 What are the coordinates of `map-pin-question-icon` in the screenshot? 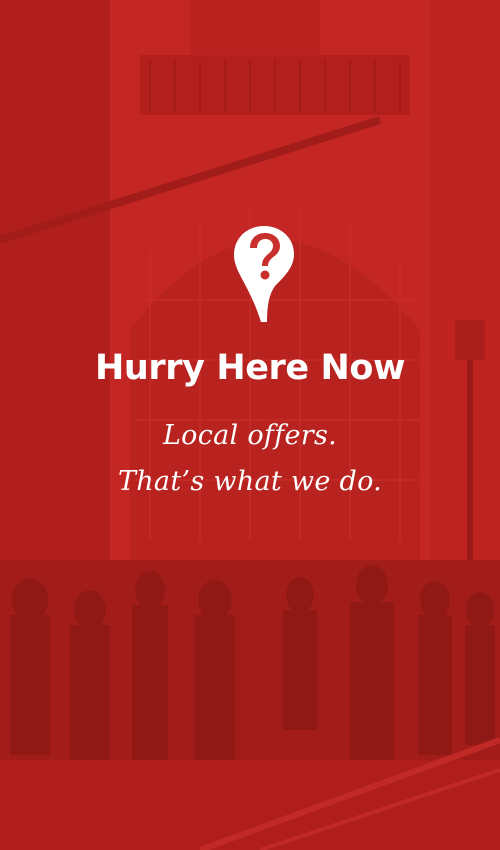 It's located at (264, 274).